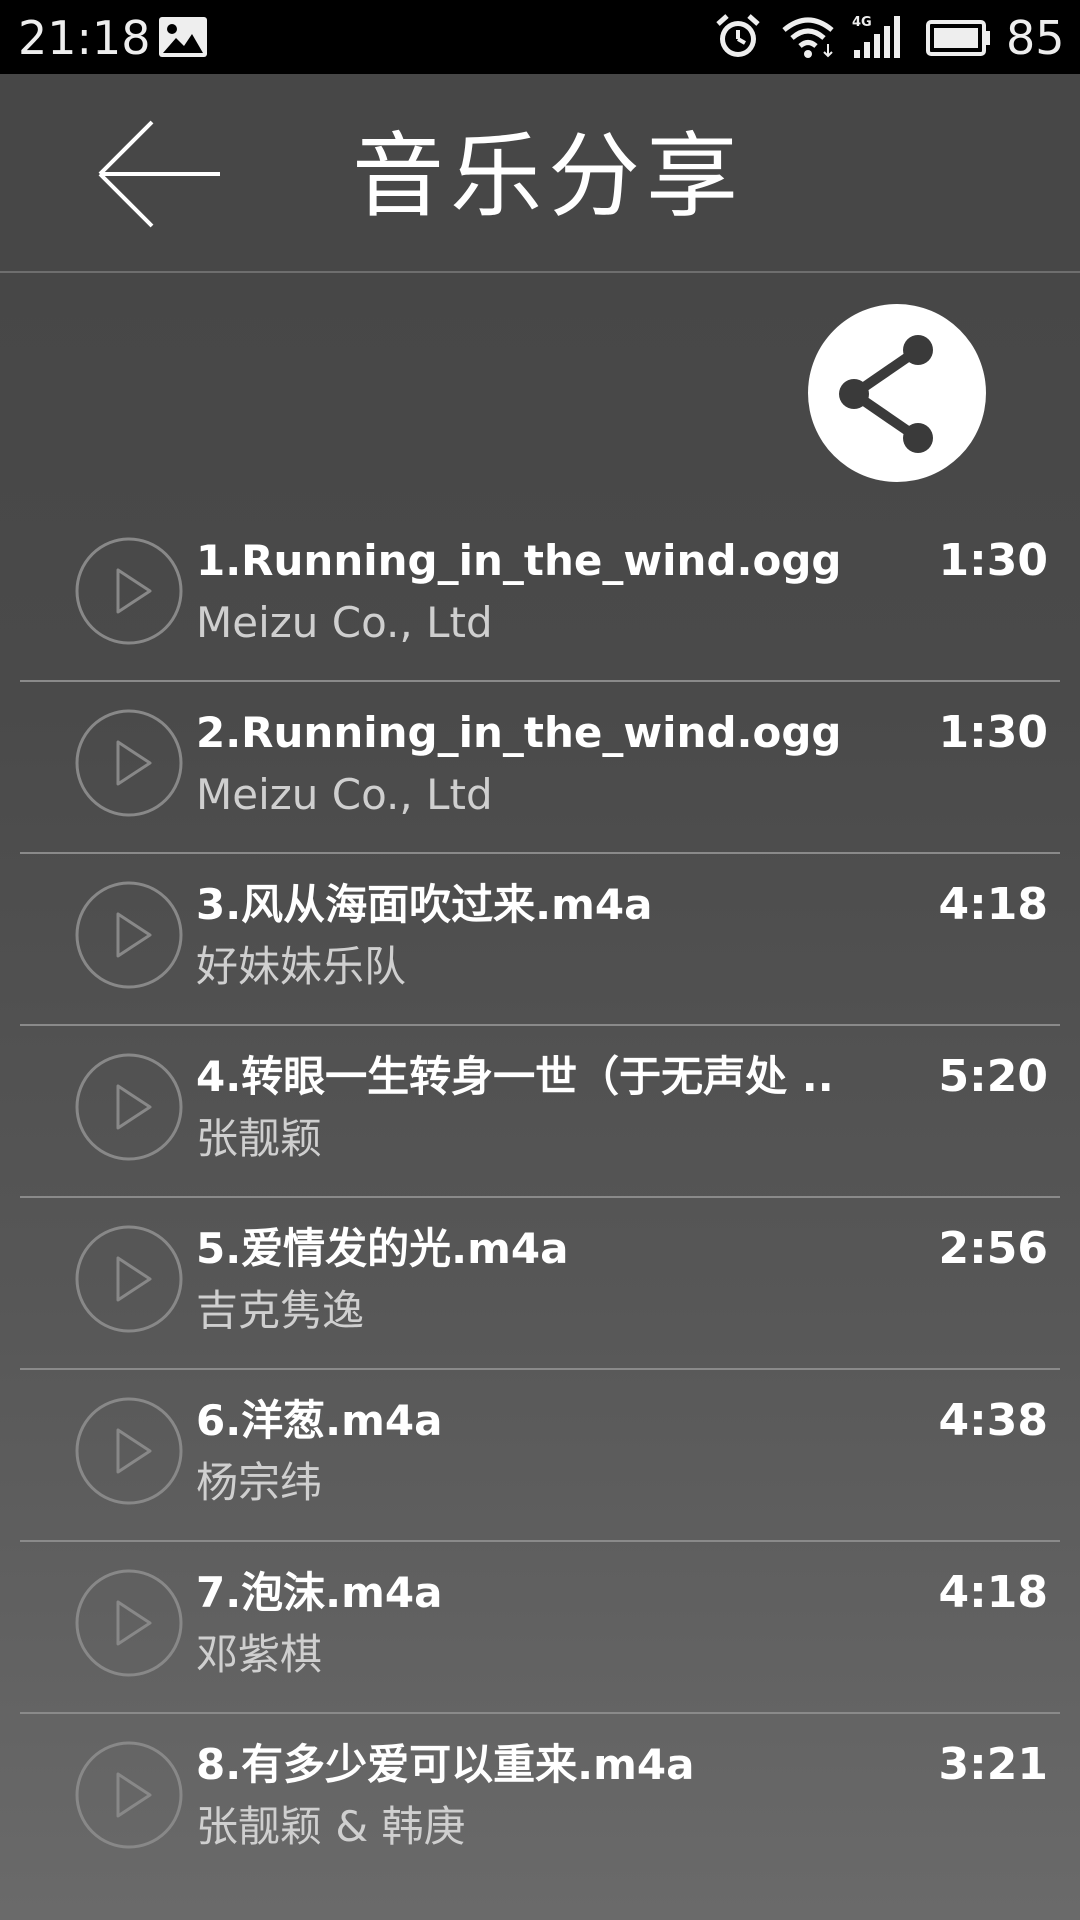  I want to click on track-title: 8.有多少爱可以重来.m4a, so click(445, 1764).